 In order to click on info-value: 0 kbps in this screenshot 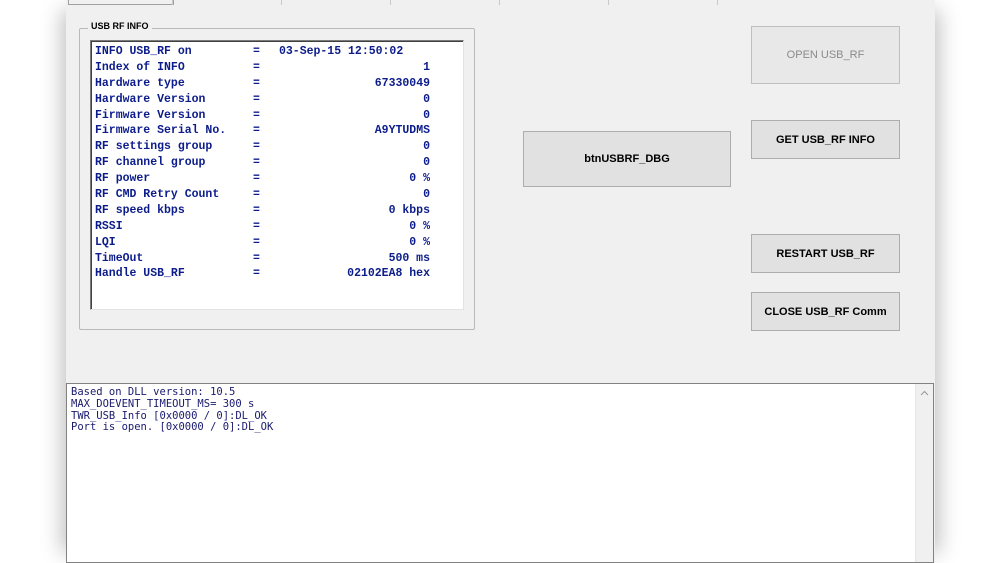, I will do `click(409, 210)`.